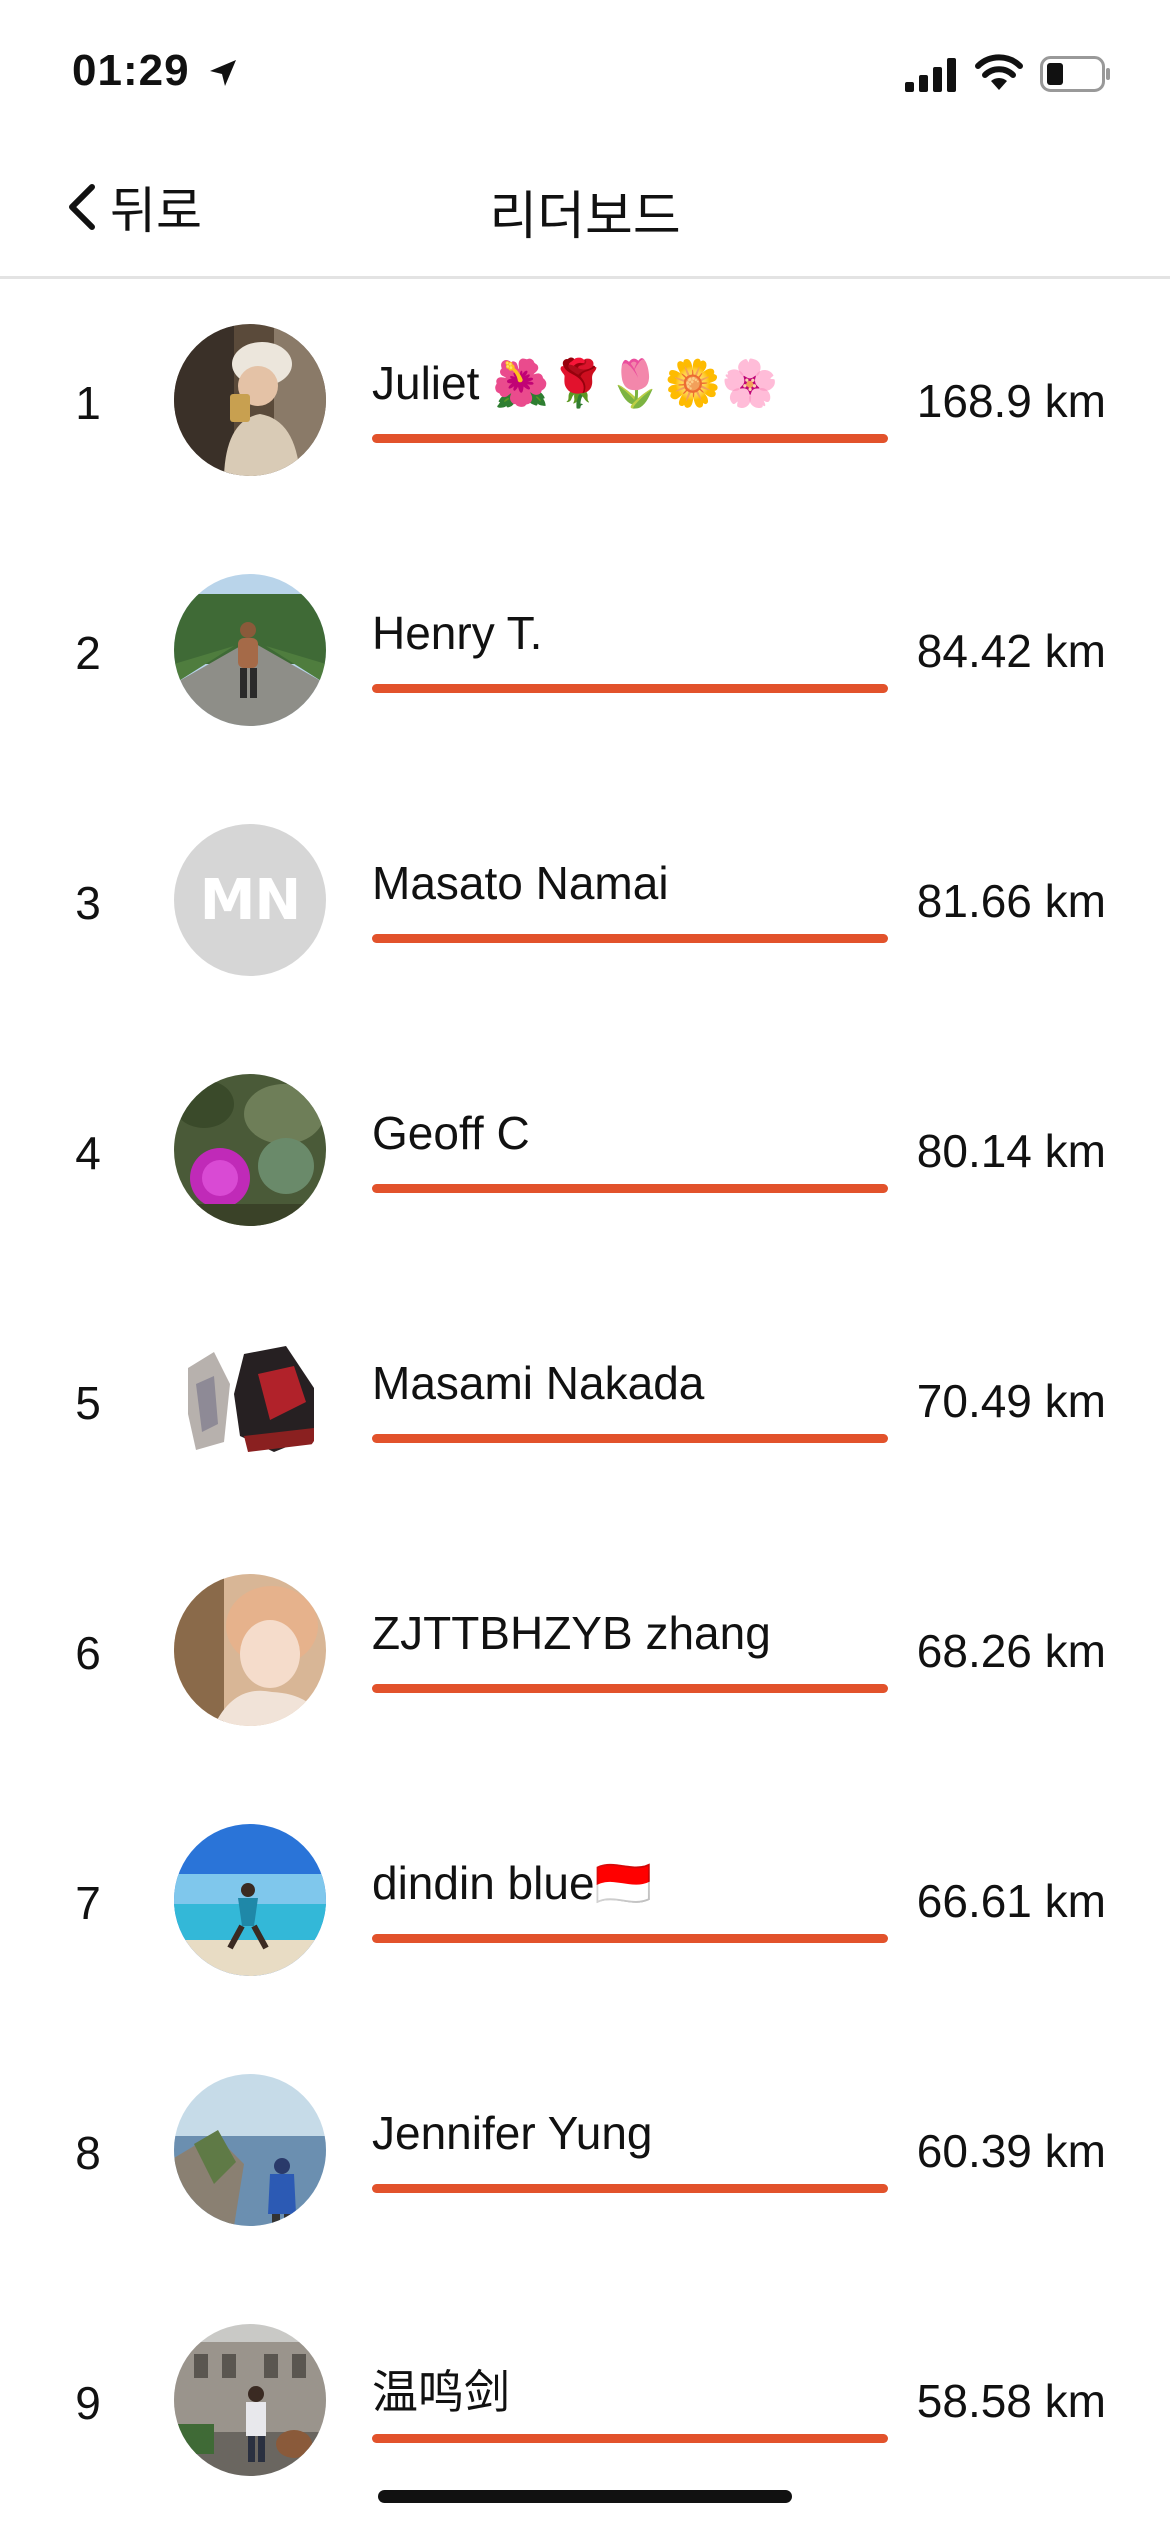 Image resolution: width=1170 pixels, height=2532 pixels. Describe the element at coordinates (88, 903) in the screenshot. I see `rank-number: 3` at that location.